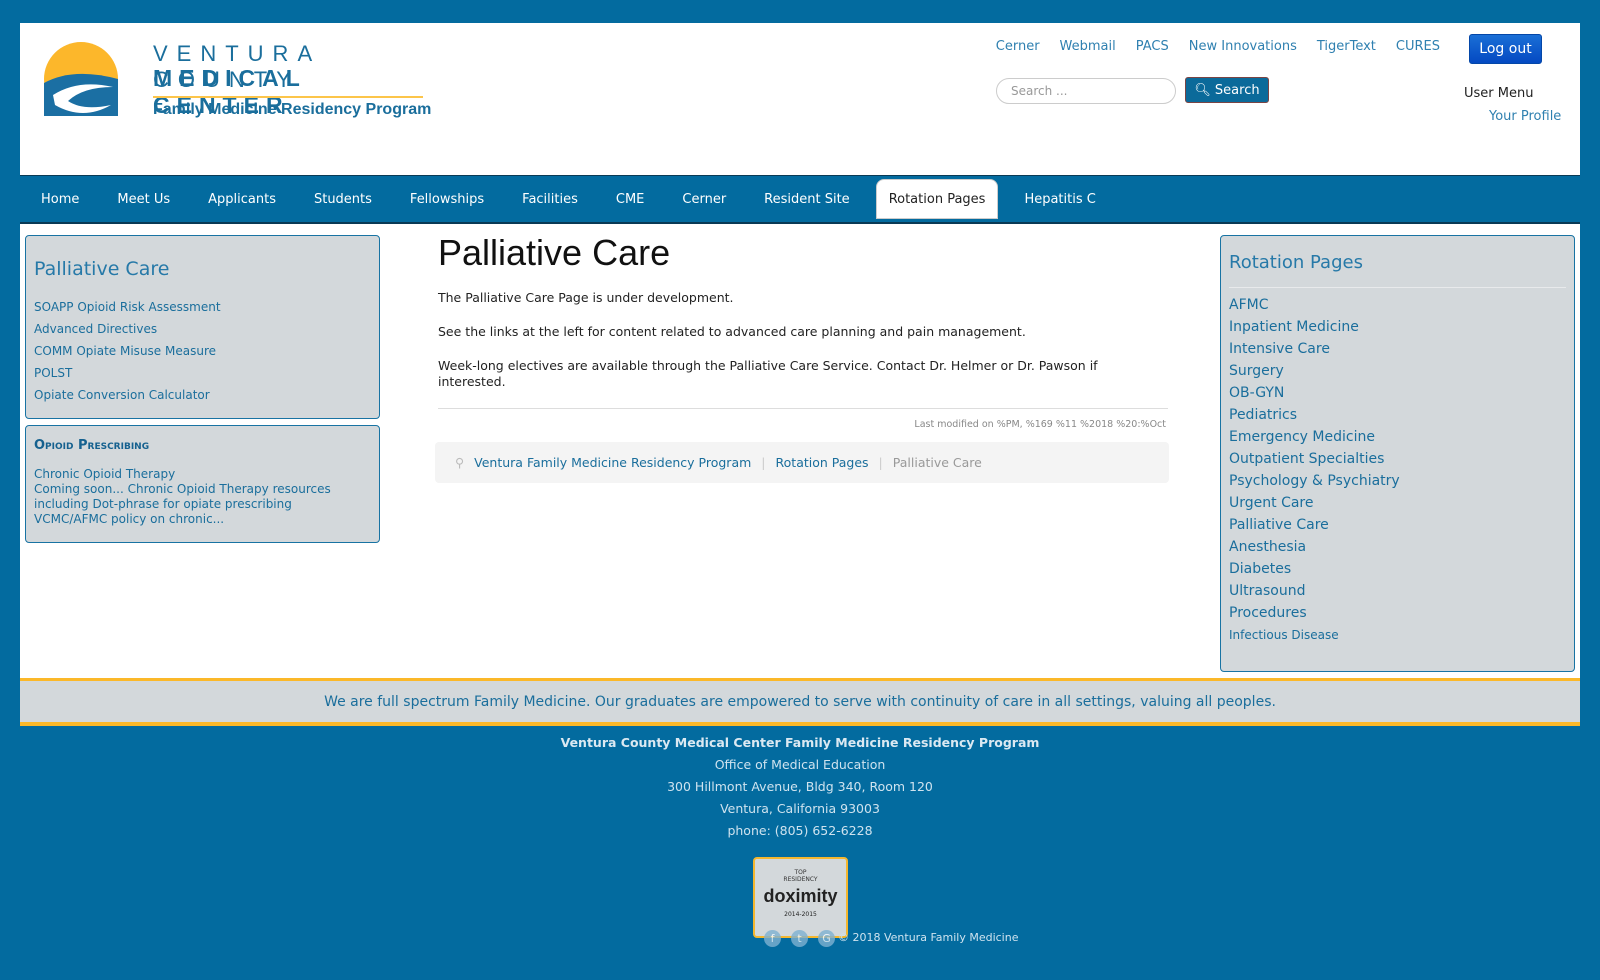  What do you see at coordinates (1505, 49) in the screenshot?
I see `logout-button: Log out` at bounding box center [1505, 49].